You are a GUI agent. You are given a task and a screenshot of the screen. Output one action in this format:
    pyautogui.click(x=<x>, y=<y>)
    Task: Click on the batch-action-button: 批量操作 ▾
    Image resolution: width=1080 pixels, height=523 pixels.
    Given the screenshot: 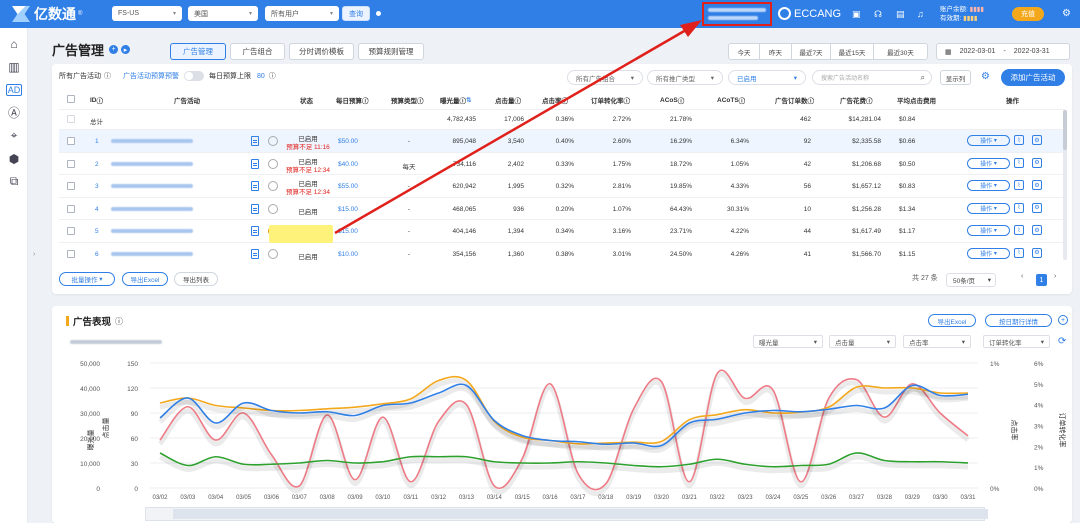 What is the action you would take?
    pyautogui.click(x=87, y=279)
    